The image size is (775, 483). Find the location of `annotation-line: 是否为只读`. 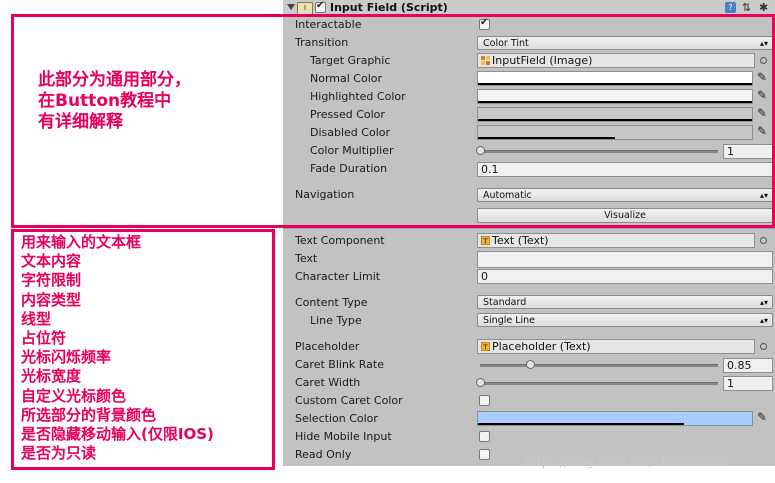

annotation-line: 是否为只读 is located at coordinates (59, 453).